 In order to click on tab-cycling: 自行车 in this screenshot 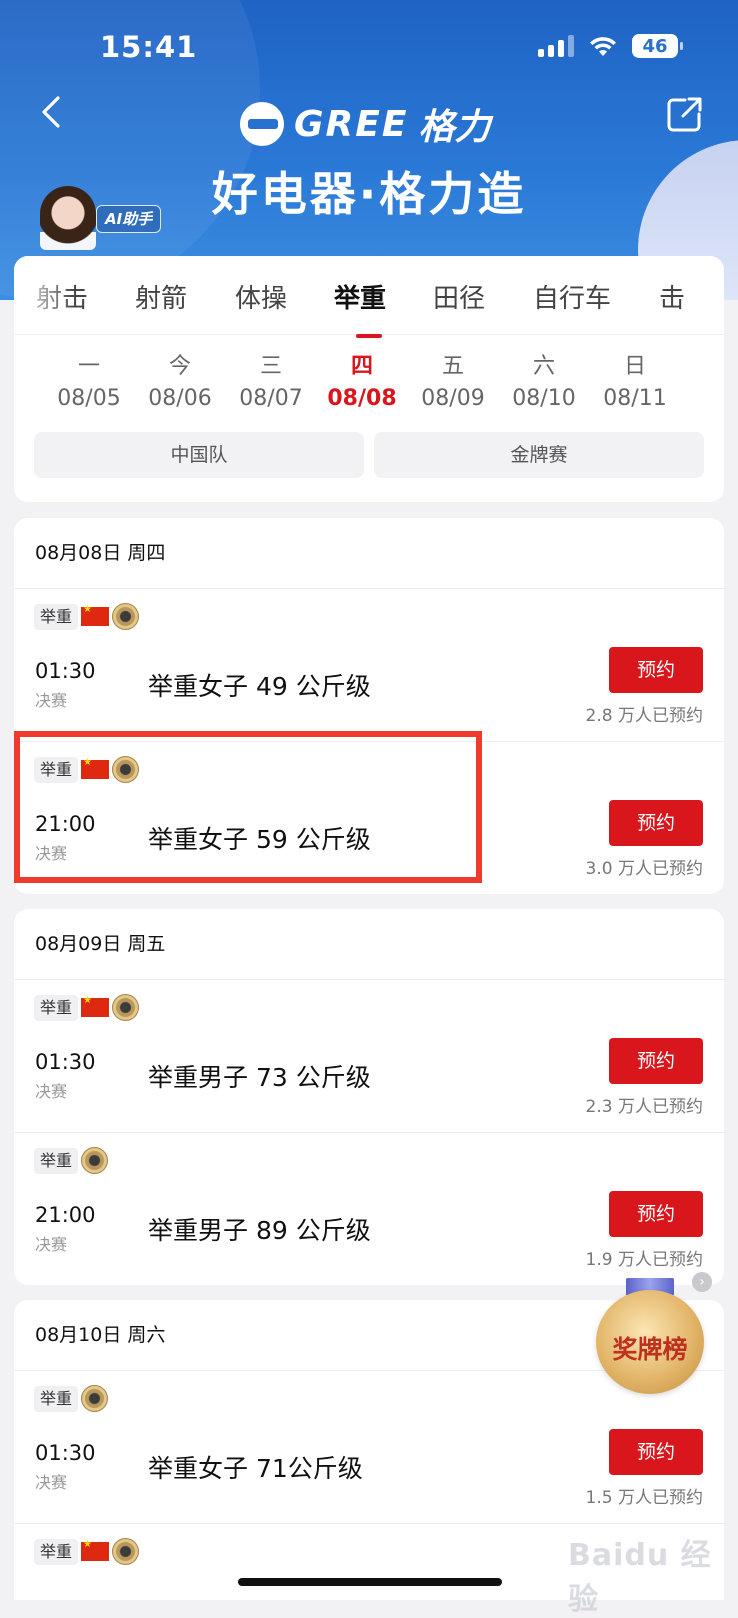, I will do `click(572, 296)`.